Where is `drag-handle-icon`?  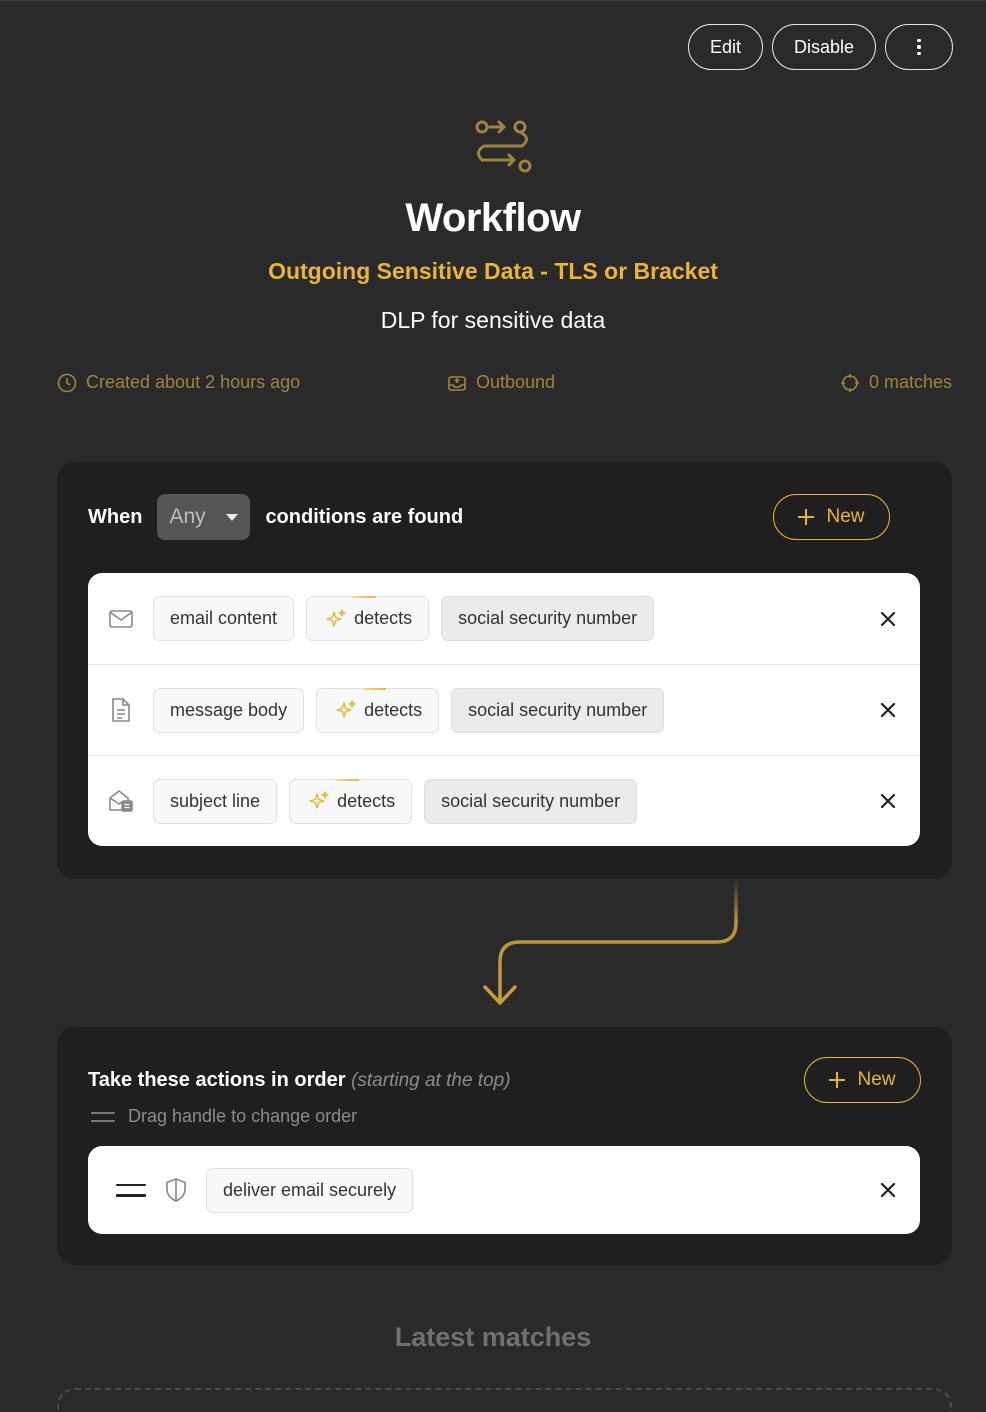 drag-handle-icon is located at coordinates (103, 1116).